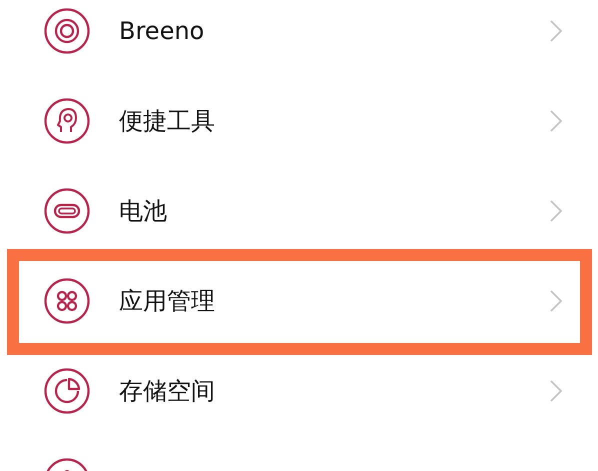 This screenshot has height=471, width=598. What do you see at coordinates (67, 301) in the screenshot?
I see `apps-icon` at bounding box center [67, 301].